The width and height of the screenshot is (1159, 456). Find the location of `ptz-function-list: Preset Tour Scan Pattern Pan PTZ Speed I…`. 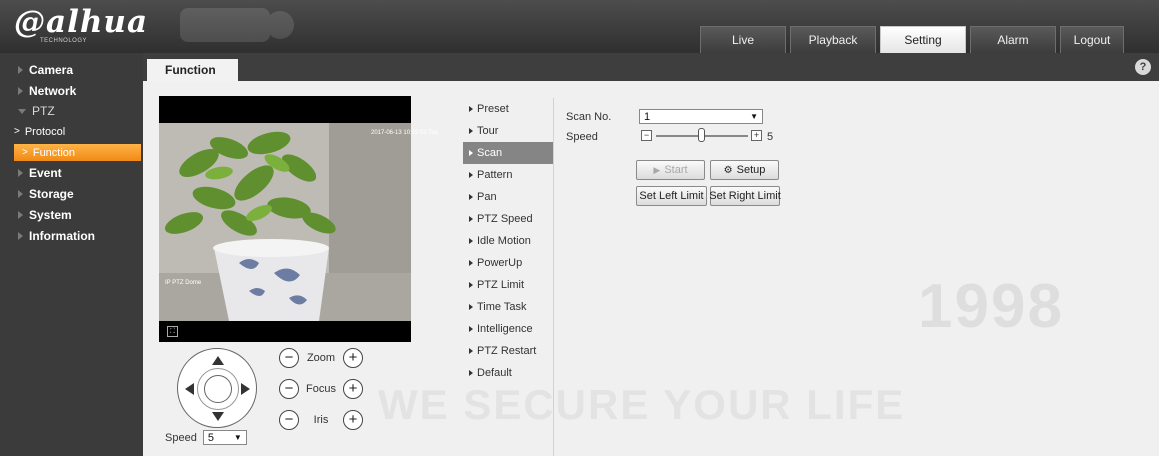

ptz-function-list: Preset Tour Scan Pattern Pan PTZ Speed I… is located at coordinates (508, 241).